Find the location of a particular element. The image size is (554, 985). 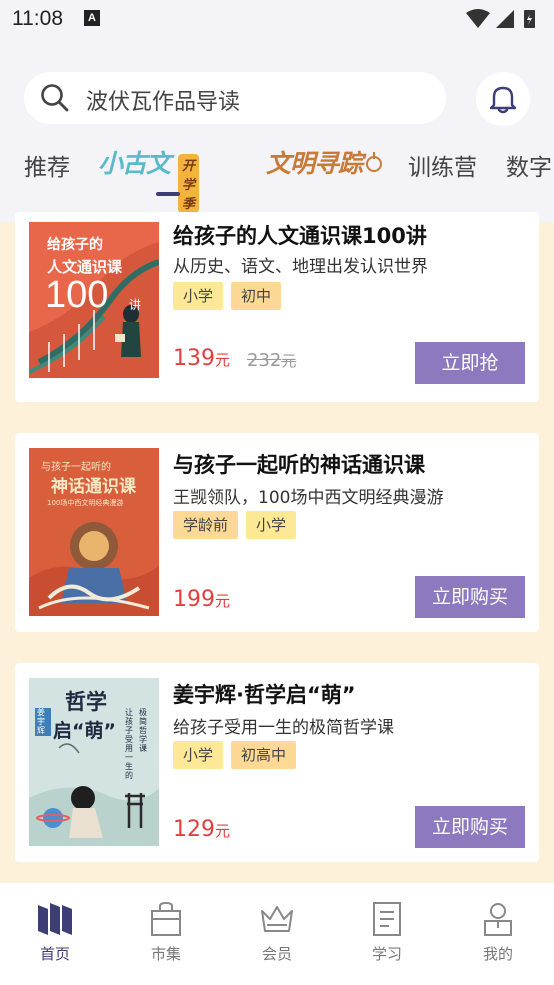

nav-profile: 我的 is located at coordinates (498, 932).